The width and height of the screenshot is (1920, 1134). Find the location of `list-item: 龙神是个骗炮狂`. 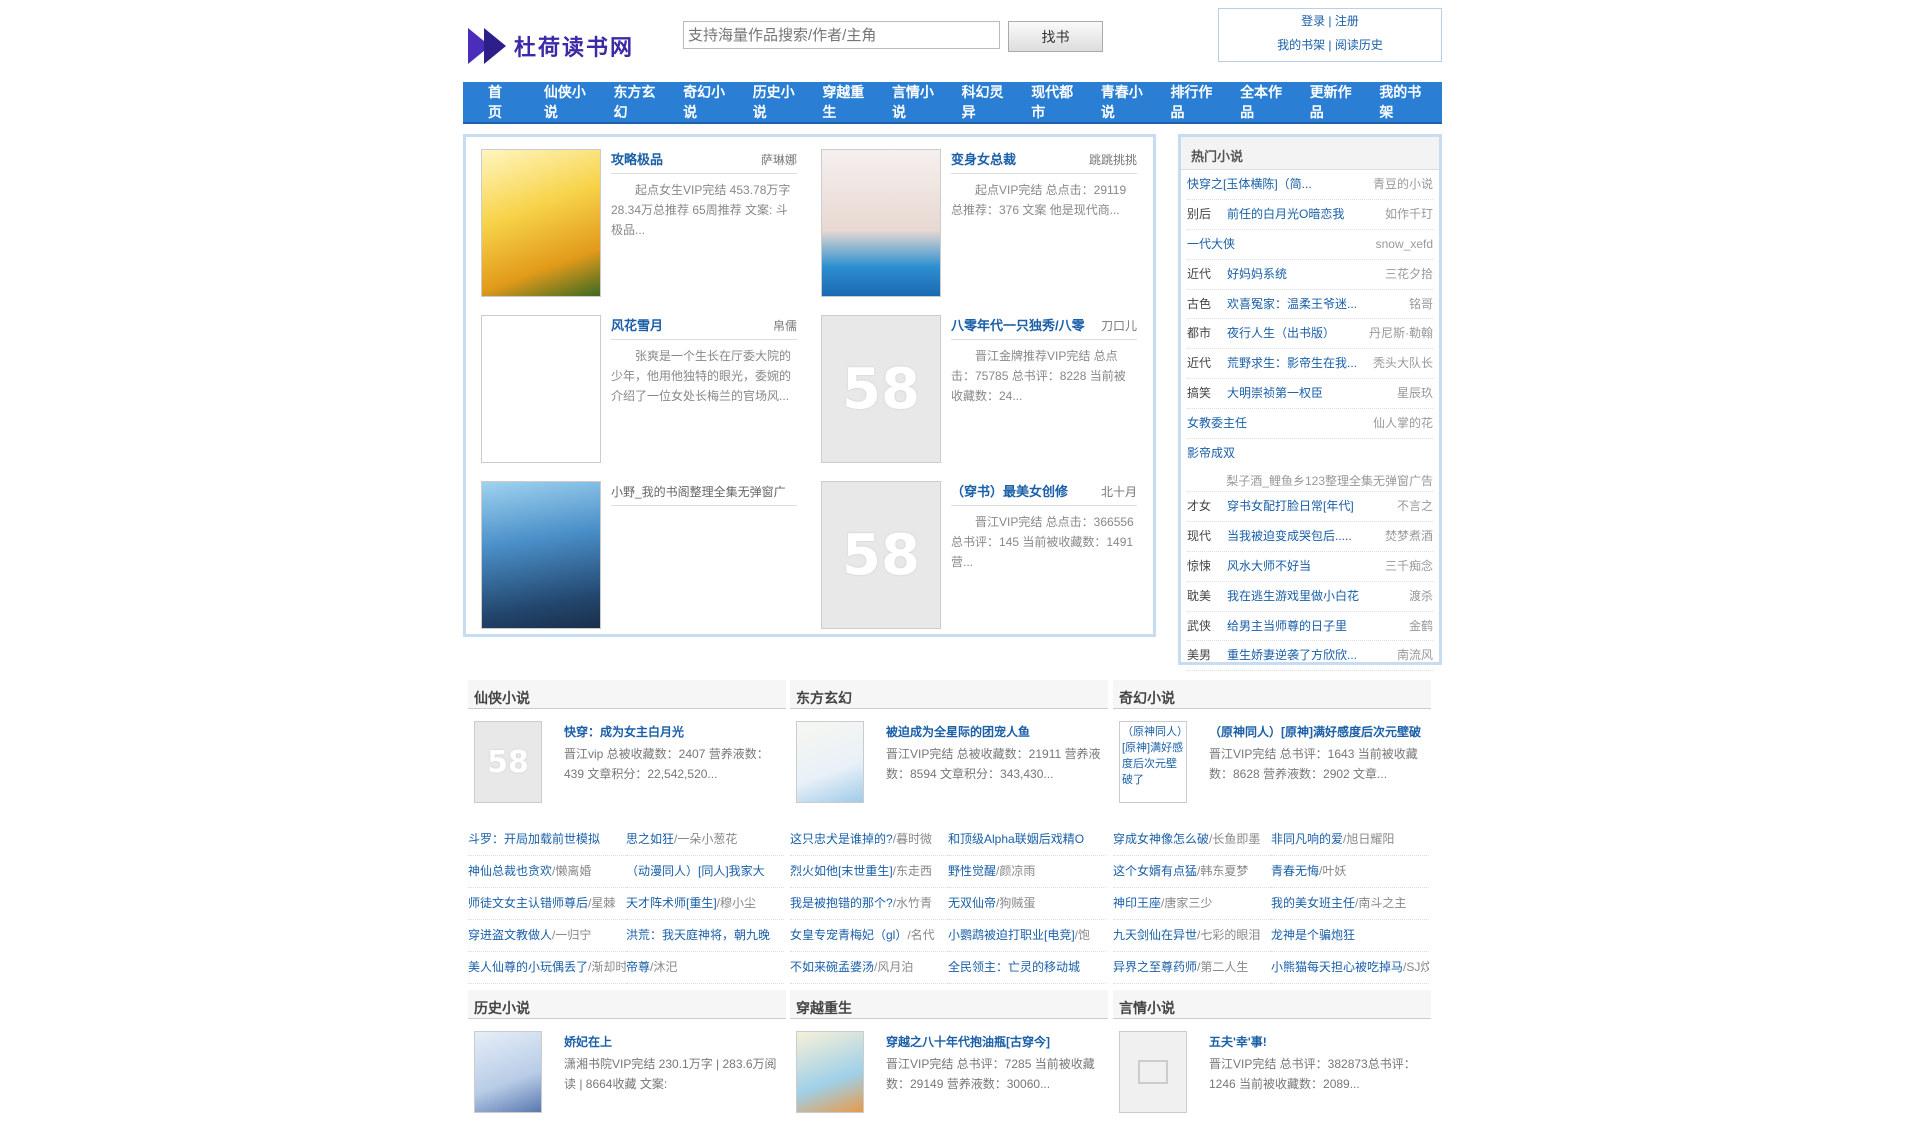

list-item: 龙神是个骗炮狂 is located at coordinates (1350, 936).